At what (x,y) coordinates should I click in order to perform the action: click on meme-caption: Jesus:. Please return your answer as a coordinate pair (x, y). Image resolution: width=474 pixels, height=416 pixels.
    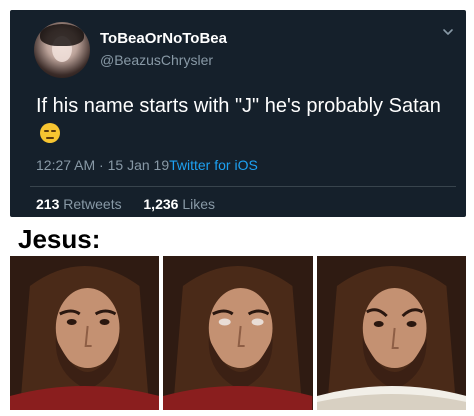
    Looking at the image, I should click on (59, 239).